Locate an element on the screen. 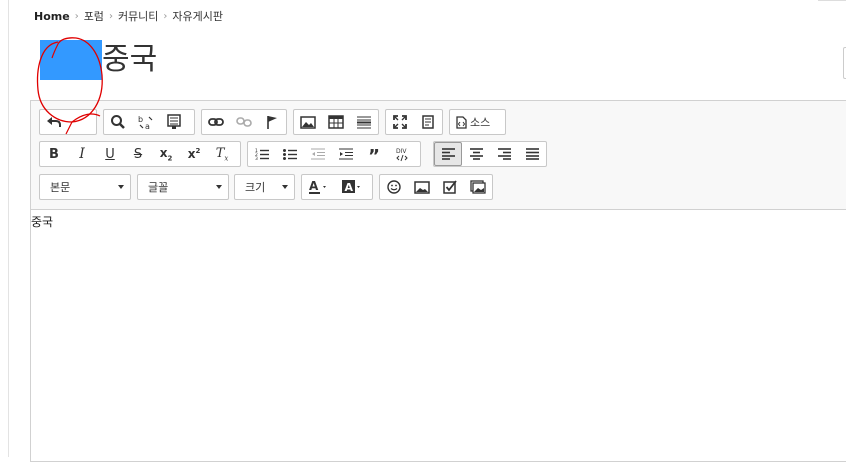  editor-content: 중국 is located at coordinates (42, 220).